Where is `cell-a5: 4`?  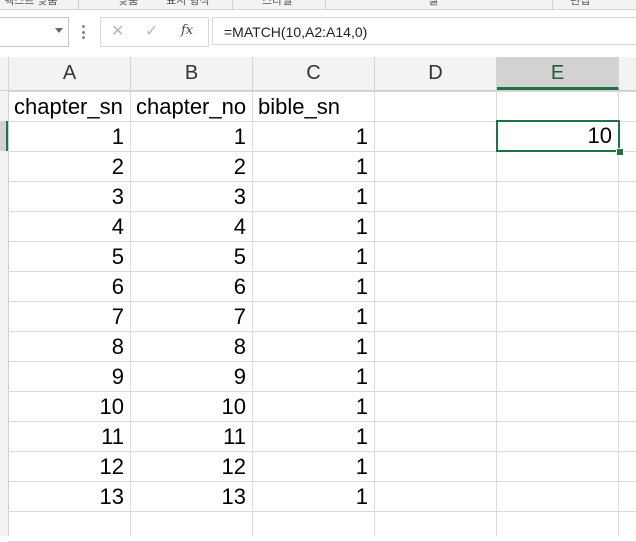 cell-a5: 4 is located at coordinates (69, 226).